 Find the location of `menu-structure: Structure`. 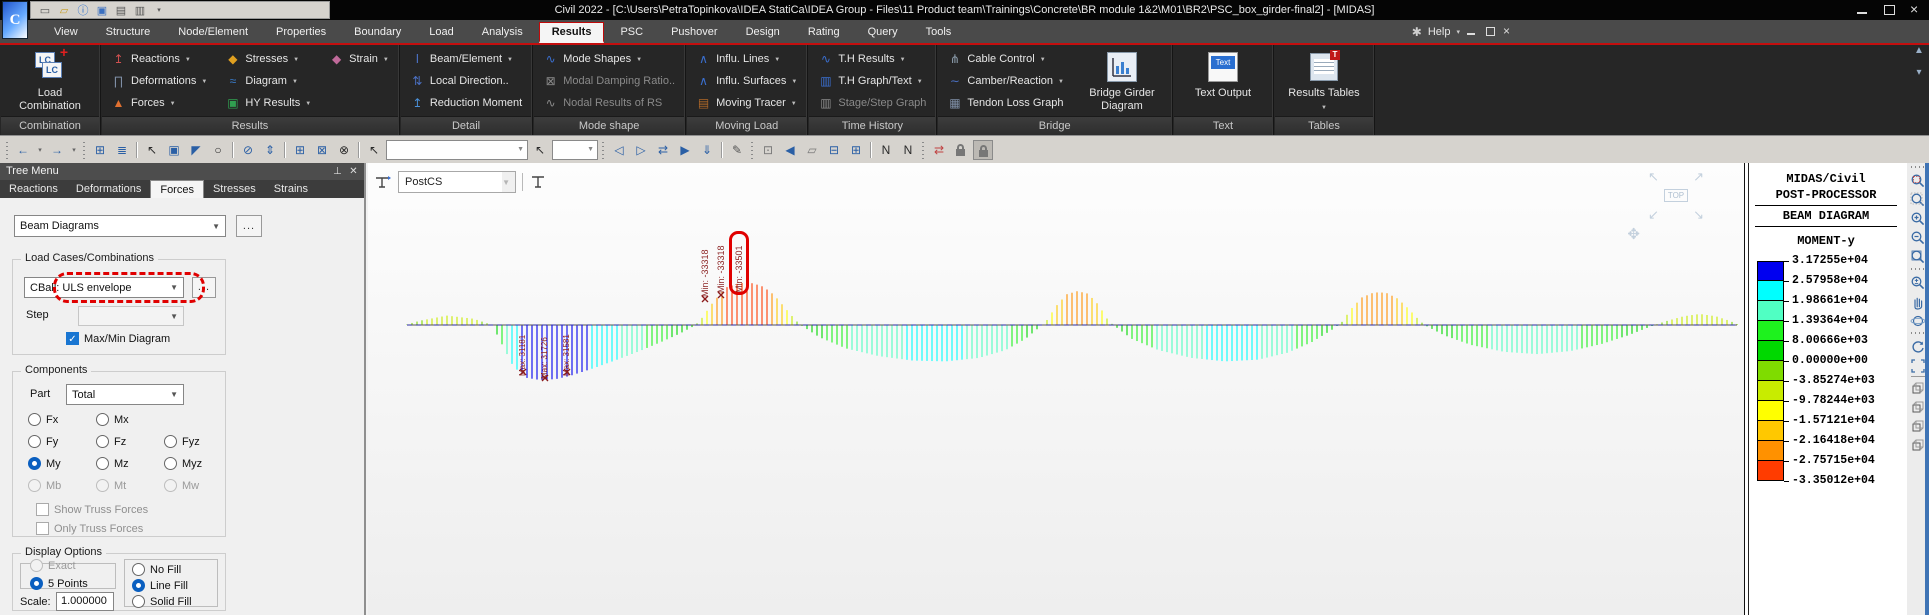

menu-structure: Structure is located at coordinates (128, 32).